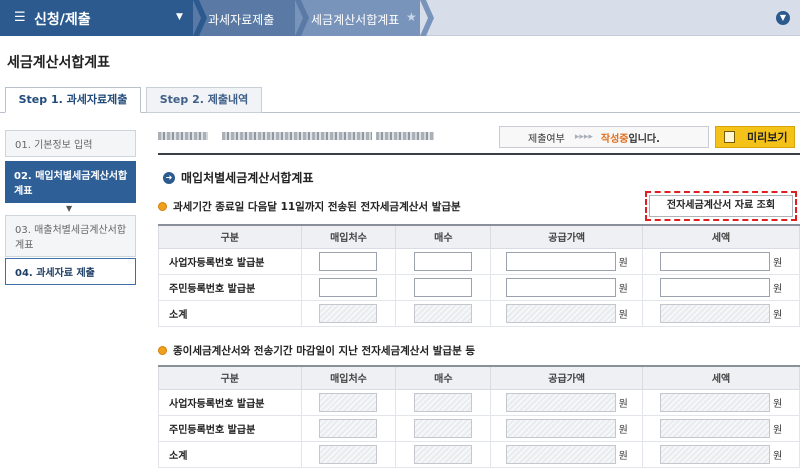 The height and width of the screenshot is (471, 800). I want to click on col-header: 구분, so click(230, 236).